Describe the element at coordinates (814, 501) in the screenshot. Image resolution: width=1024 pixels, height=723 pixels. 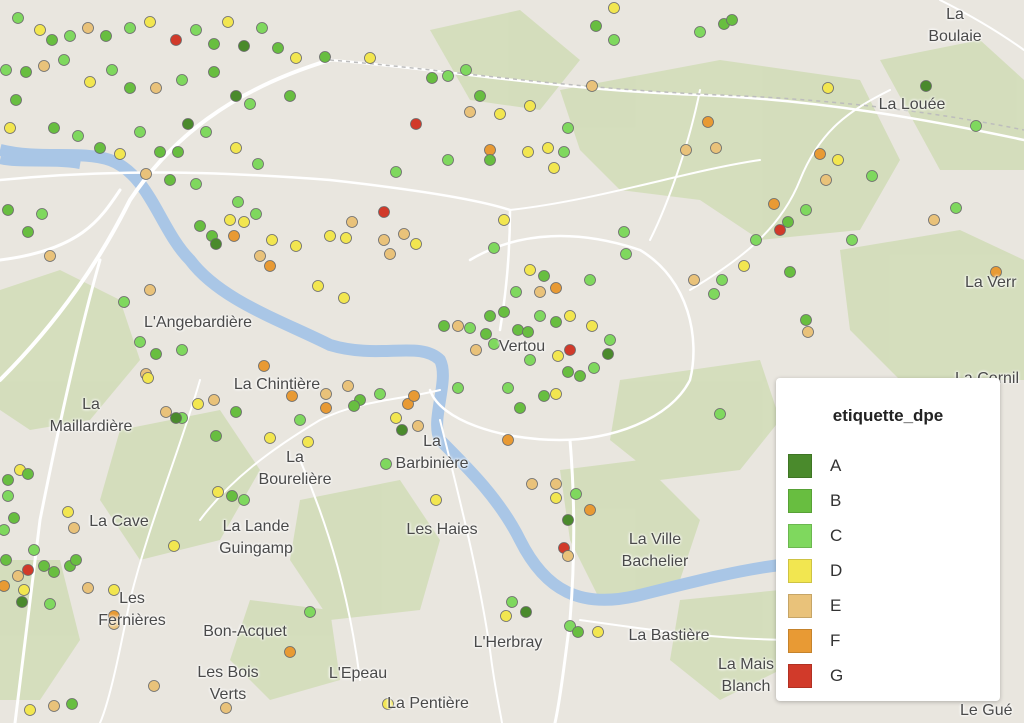
I see `legend-item-b: B` at that location.